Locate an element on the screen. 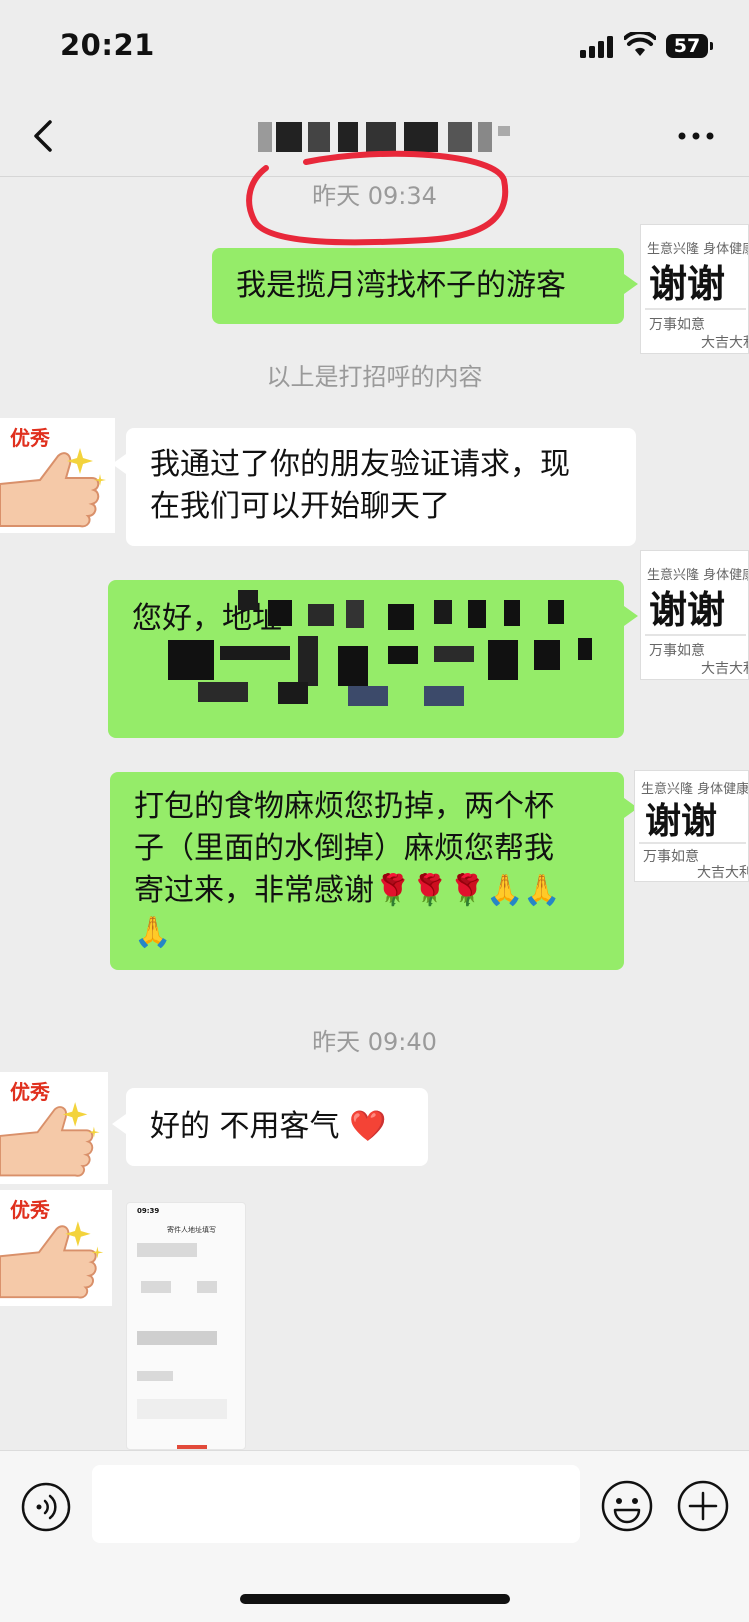 This screenshot has width=749, height=1622. thumb-time: 09:39 is located at coordinates (148, 1211).